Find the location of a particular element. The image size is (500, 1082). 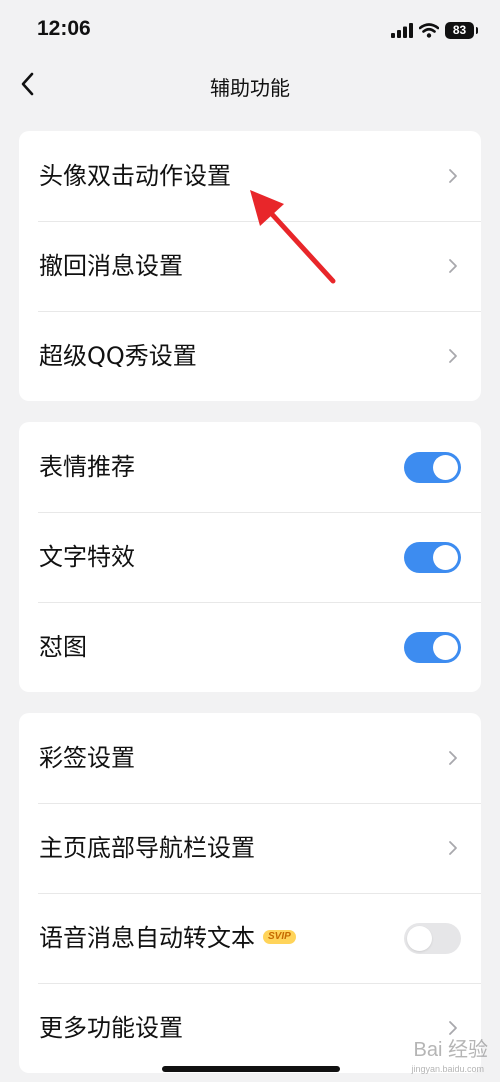

settings-row-text: 主页底部导航栏设置 is located at coordinates (147, 848).